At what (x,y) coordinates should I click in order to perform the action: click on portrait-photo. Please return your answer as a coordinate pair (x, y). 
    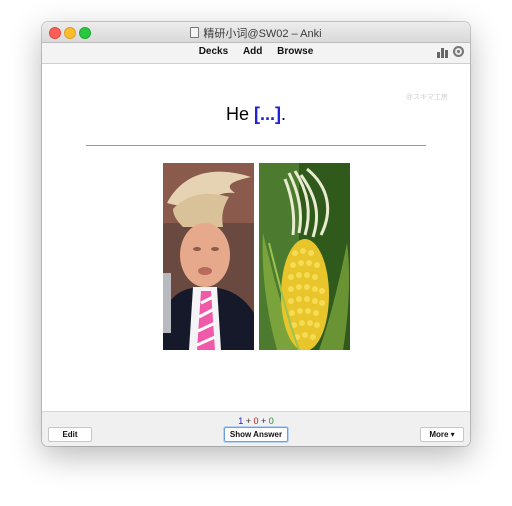
    Looking at the image, I should click on (208, 256).